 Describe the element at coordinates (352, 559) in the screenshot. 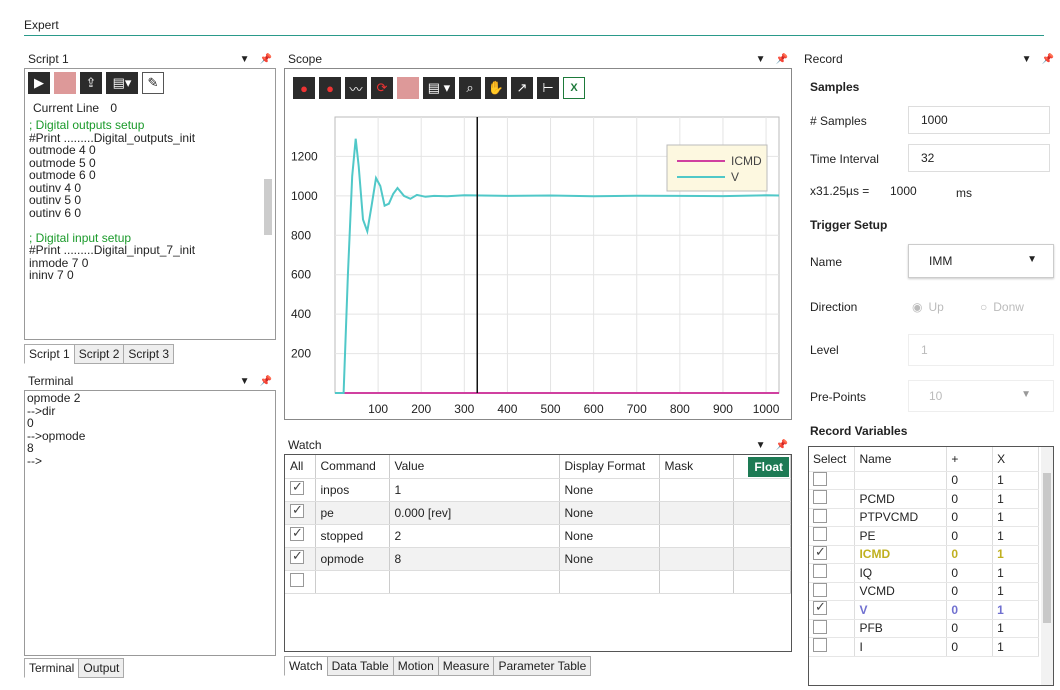

I see `watch-command-cell: opmode` at that location.